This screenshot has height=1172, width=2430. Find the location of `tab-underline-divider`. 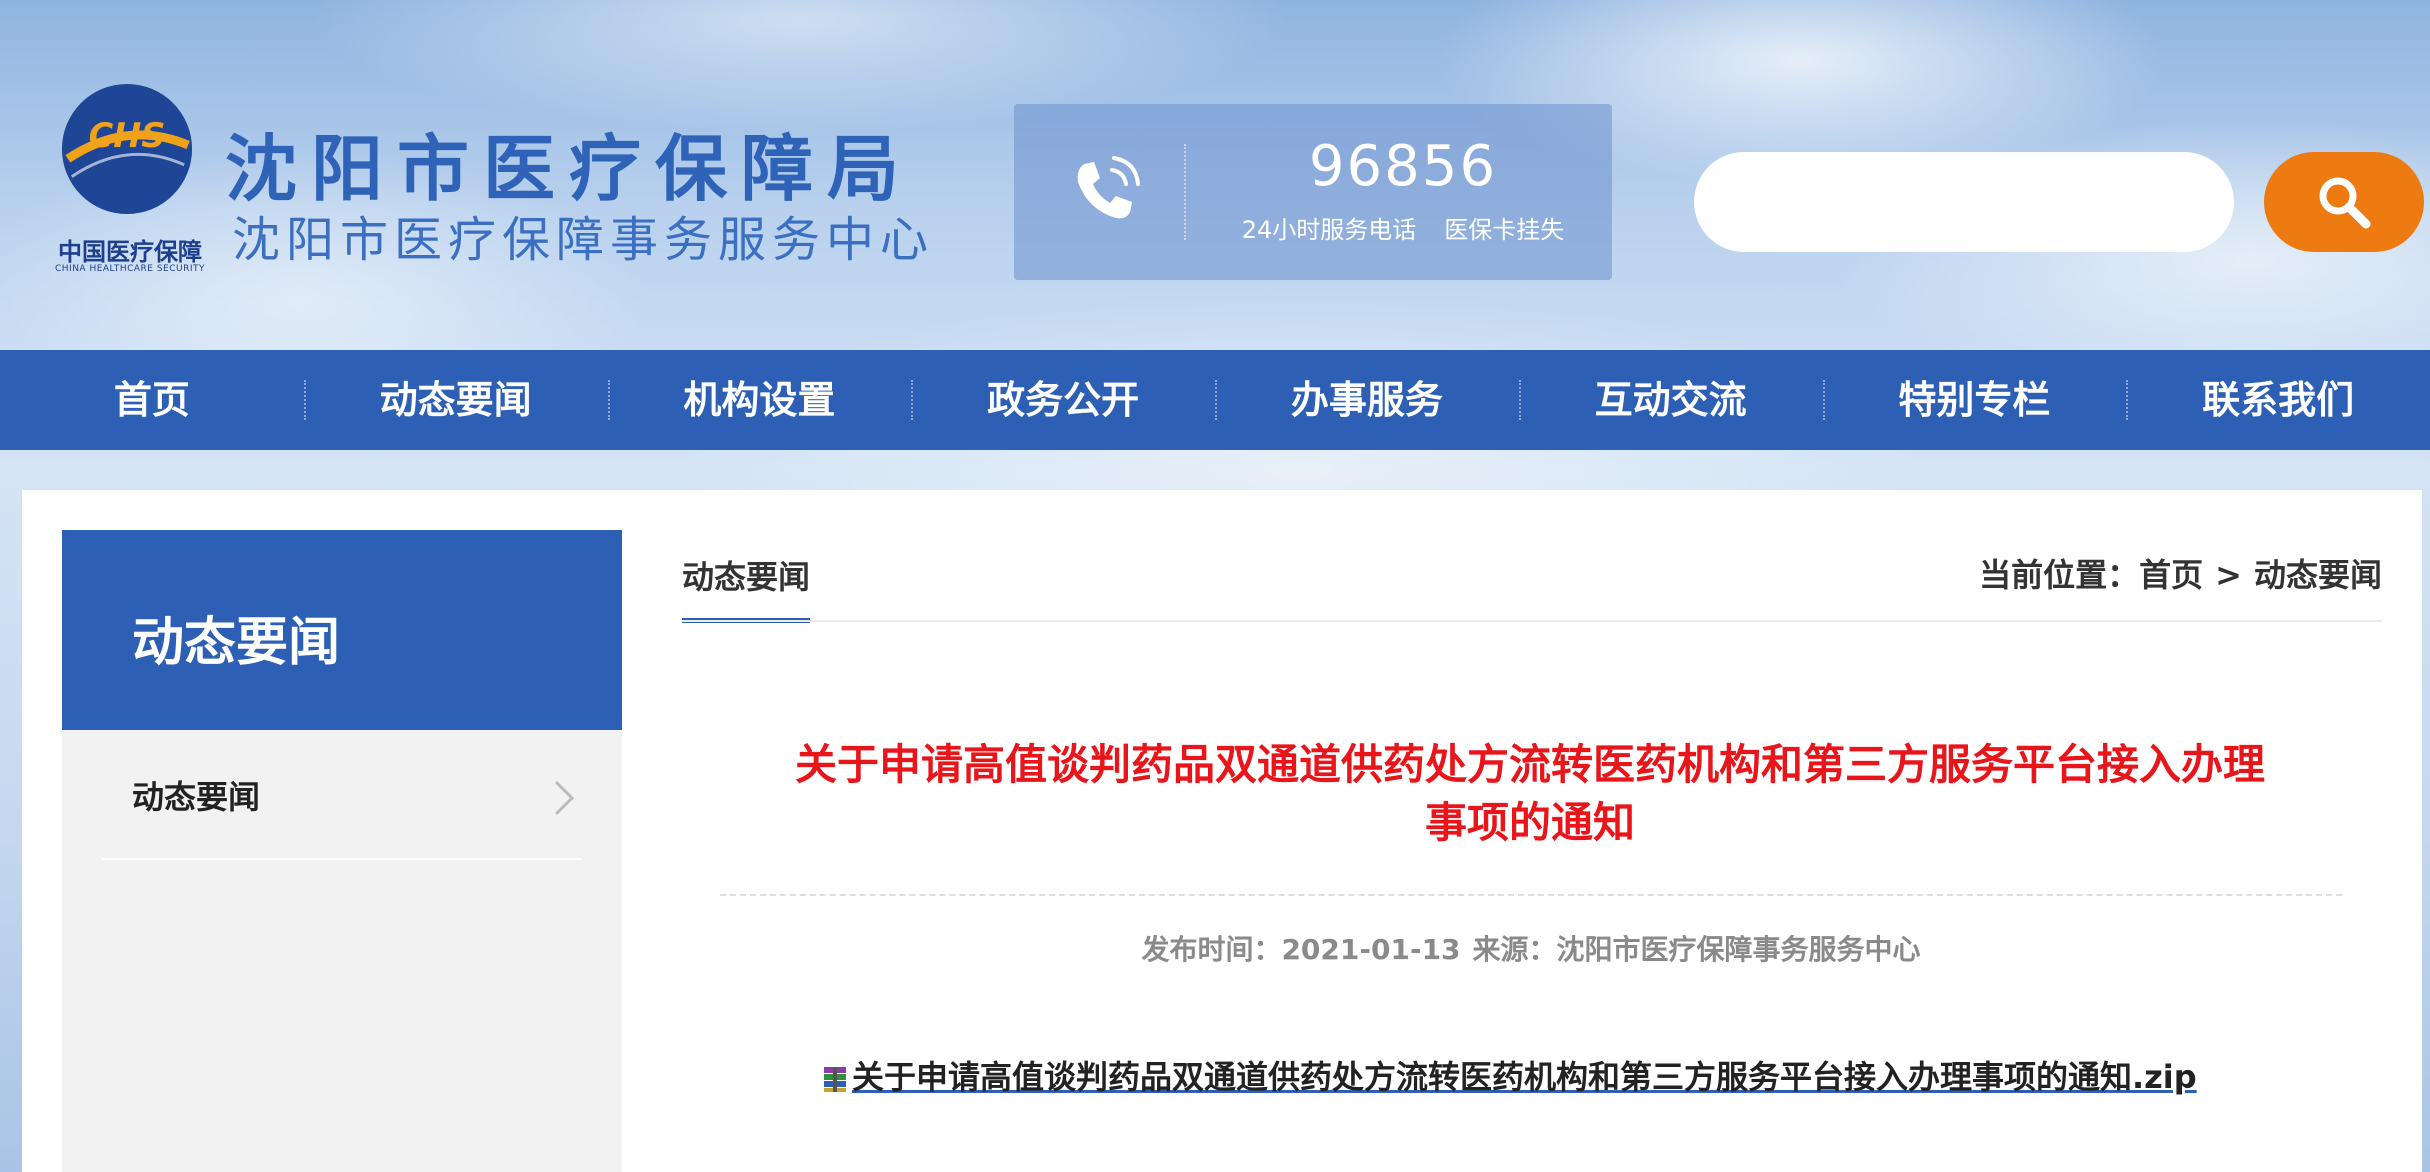

tab-underline-divider is located at coordinates (1532, 621).